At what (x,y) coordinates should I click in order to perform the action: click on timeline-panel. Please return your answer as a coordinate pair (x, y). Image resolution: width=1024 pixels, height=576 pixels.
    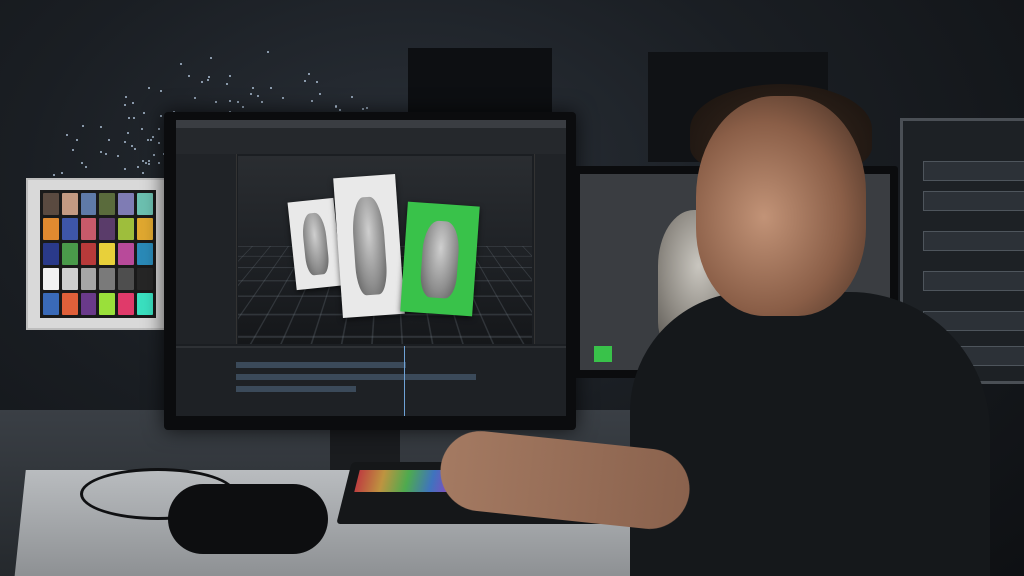
    Looking at the image, I should click on (371, 381).